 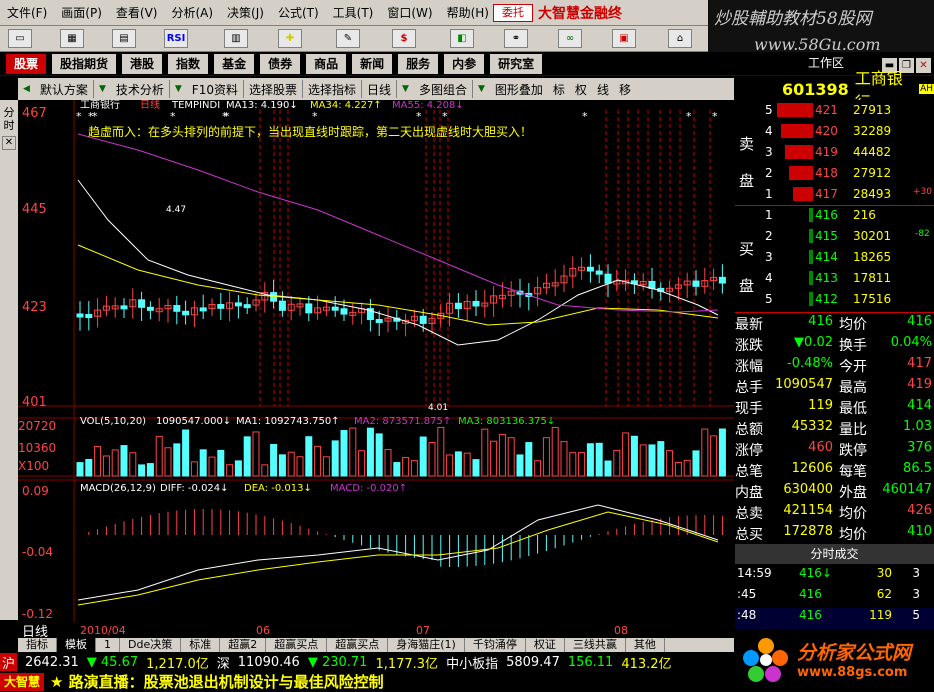 I want to click on control-item-3: 选择股票, so click(x=273, y=89).